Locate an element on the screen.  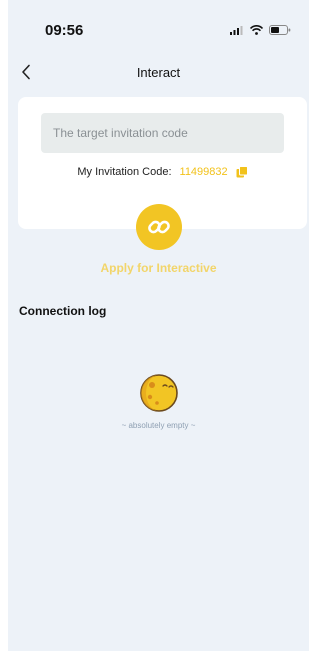
page-title: Interact is located at coordinates (158, 72).